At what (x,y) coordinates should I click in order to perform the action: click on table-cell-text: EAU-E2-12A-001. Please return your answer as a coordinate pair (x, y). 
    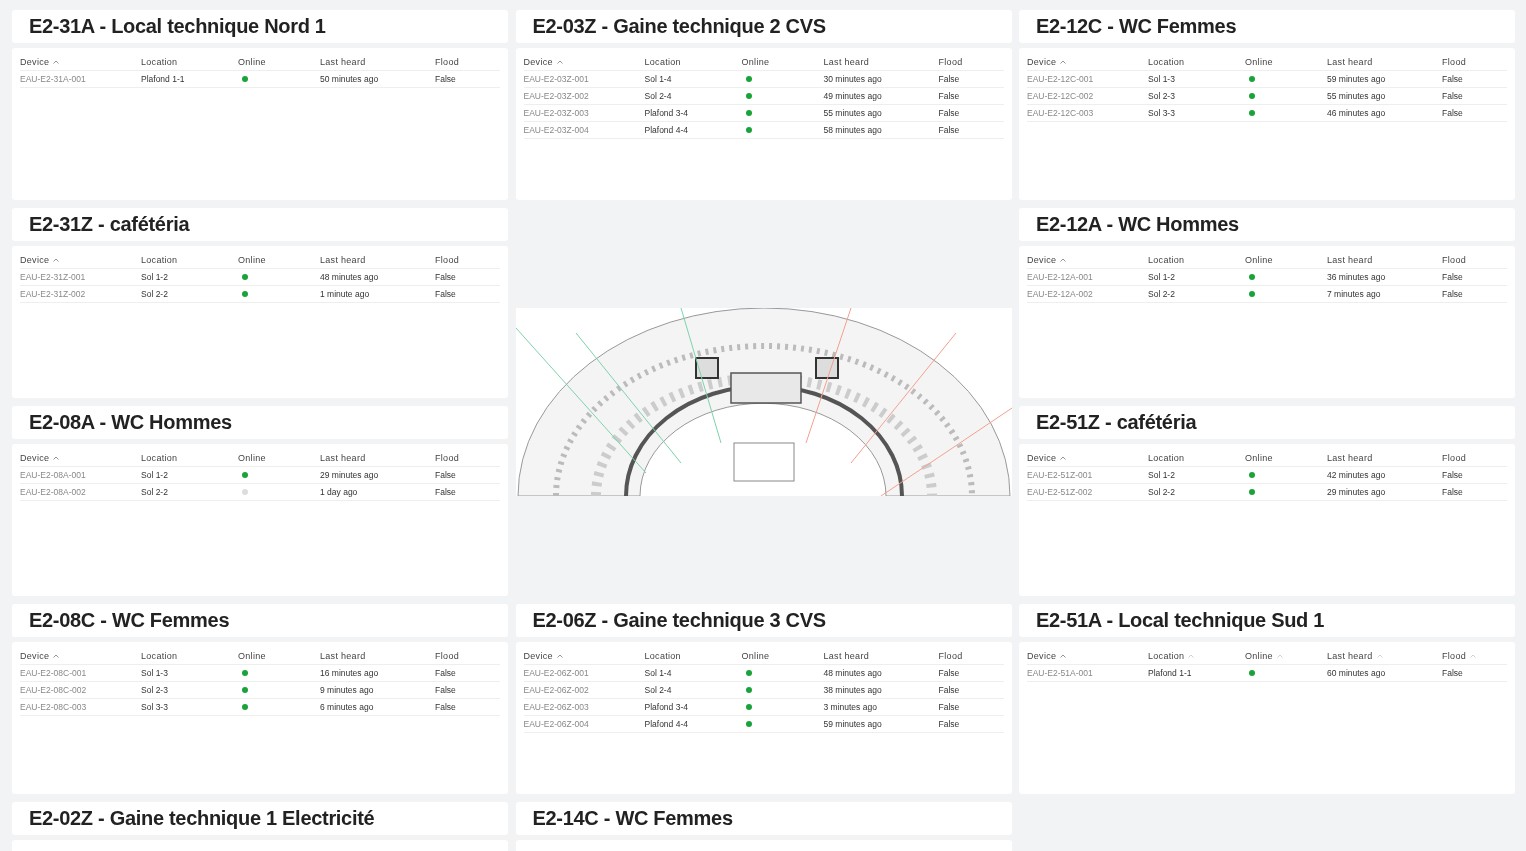
    Looking at the image, I should click on (1060, 277).